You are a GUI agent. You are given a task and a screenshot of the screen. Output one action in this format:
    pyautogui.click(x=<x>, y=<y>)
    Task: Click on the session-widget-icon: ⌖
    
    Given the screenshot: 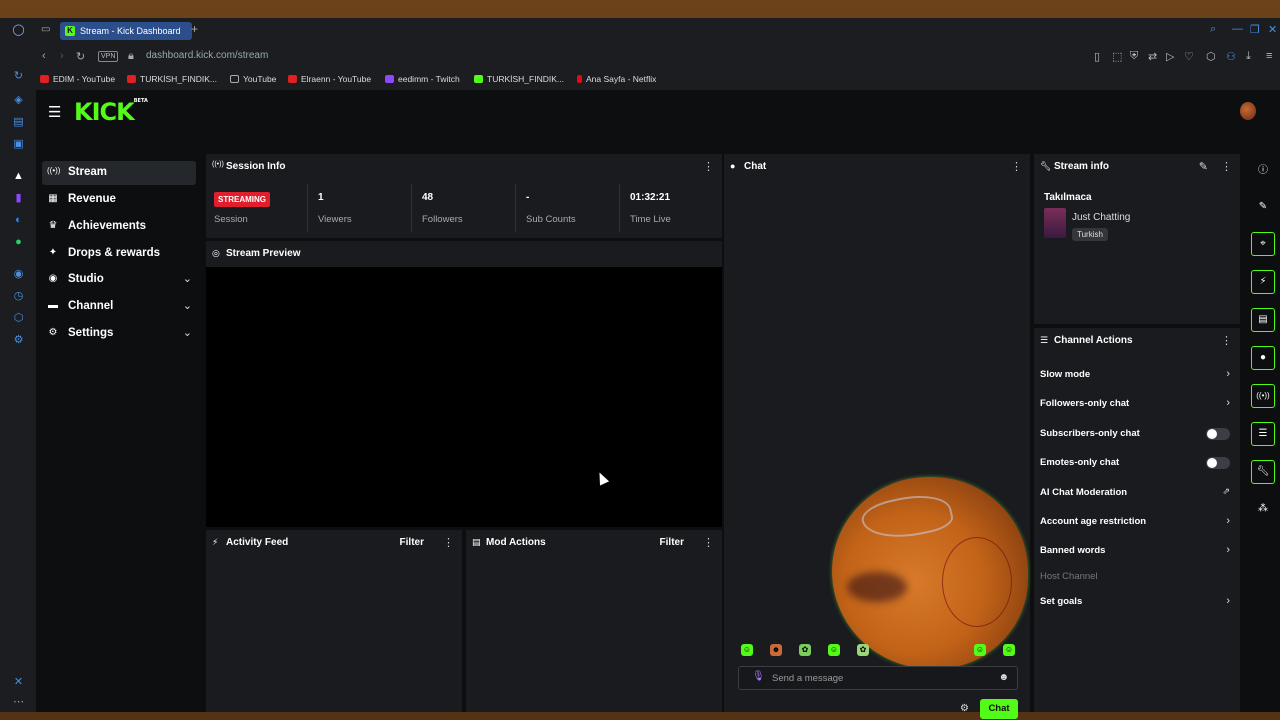 What is the action you would take?
    pyautogui.click(x=1263, y=244)
    